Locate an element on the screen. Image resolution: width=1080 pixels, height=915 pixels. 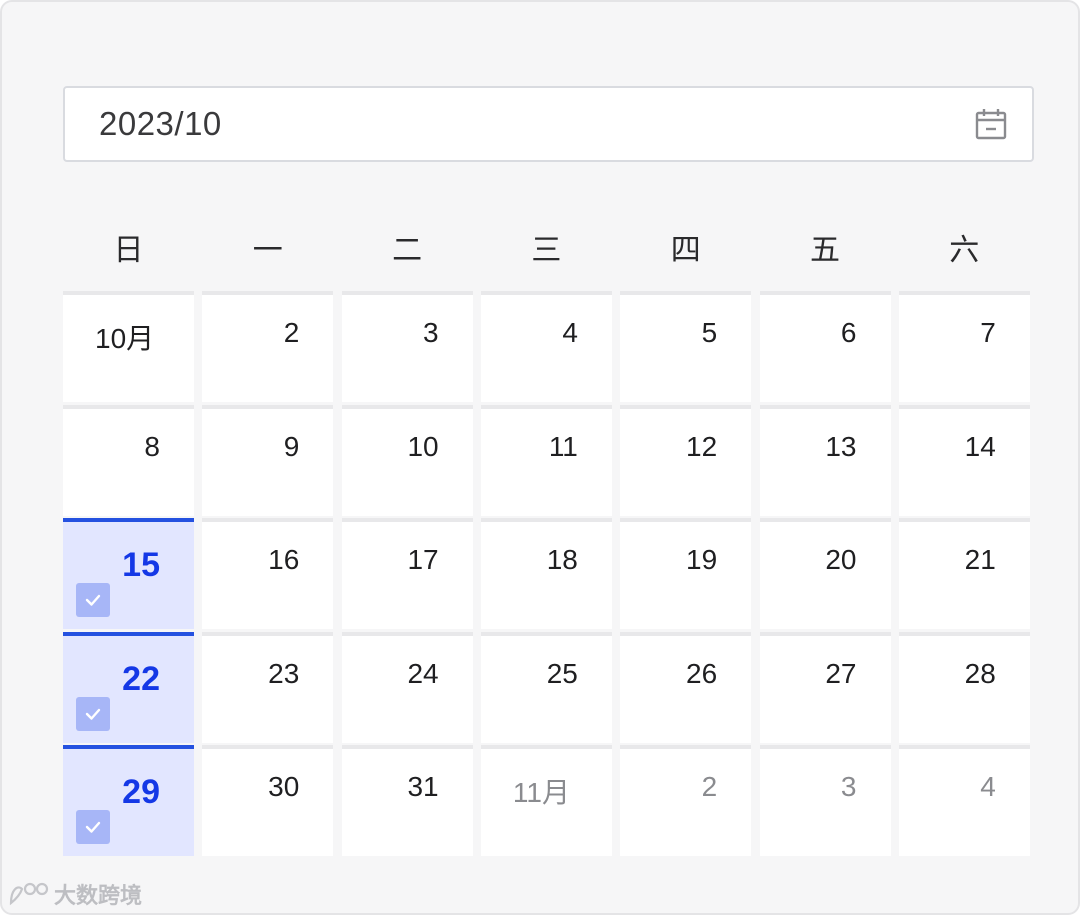
weekday-header: 日一二三四五六 is located at coordinates (546, 251).